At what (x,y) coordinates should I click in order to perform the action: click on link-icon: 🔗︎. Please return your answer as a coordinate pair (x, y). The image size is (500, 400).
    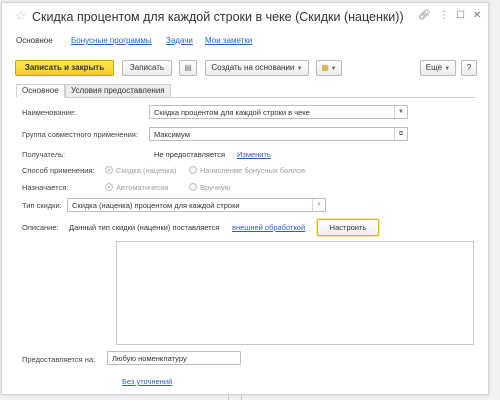
    Looking at the image, I should click on (424, 16).